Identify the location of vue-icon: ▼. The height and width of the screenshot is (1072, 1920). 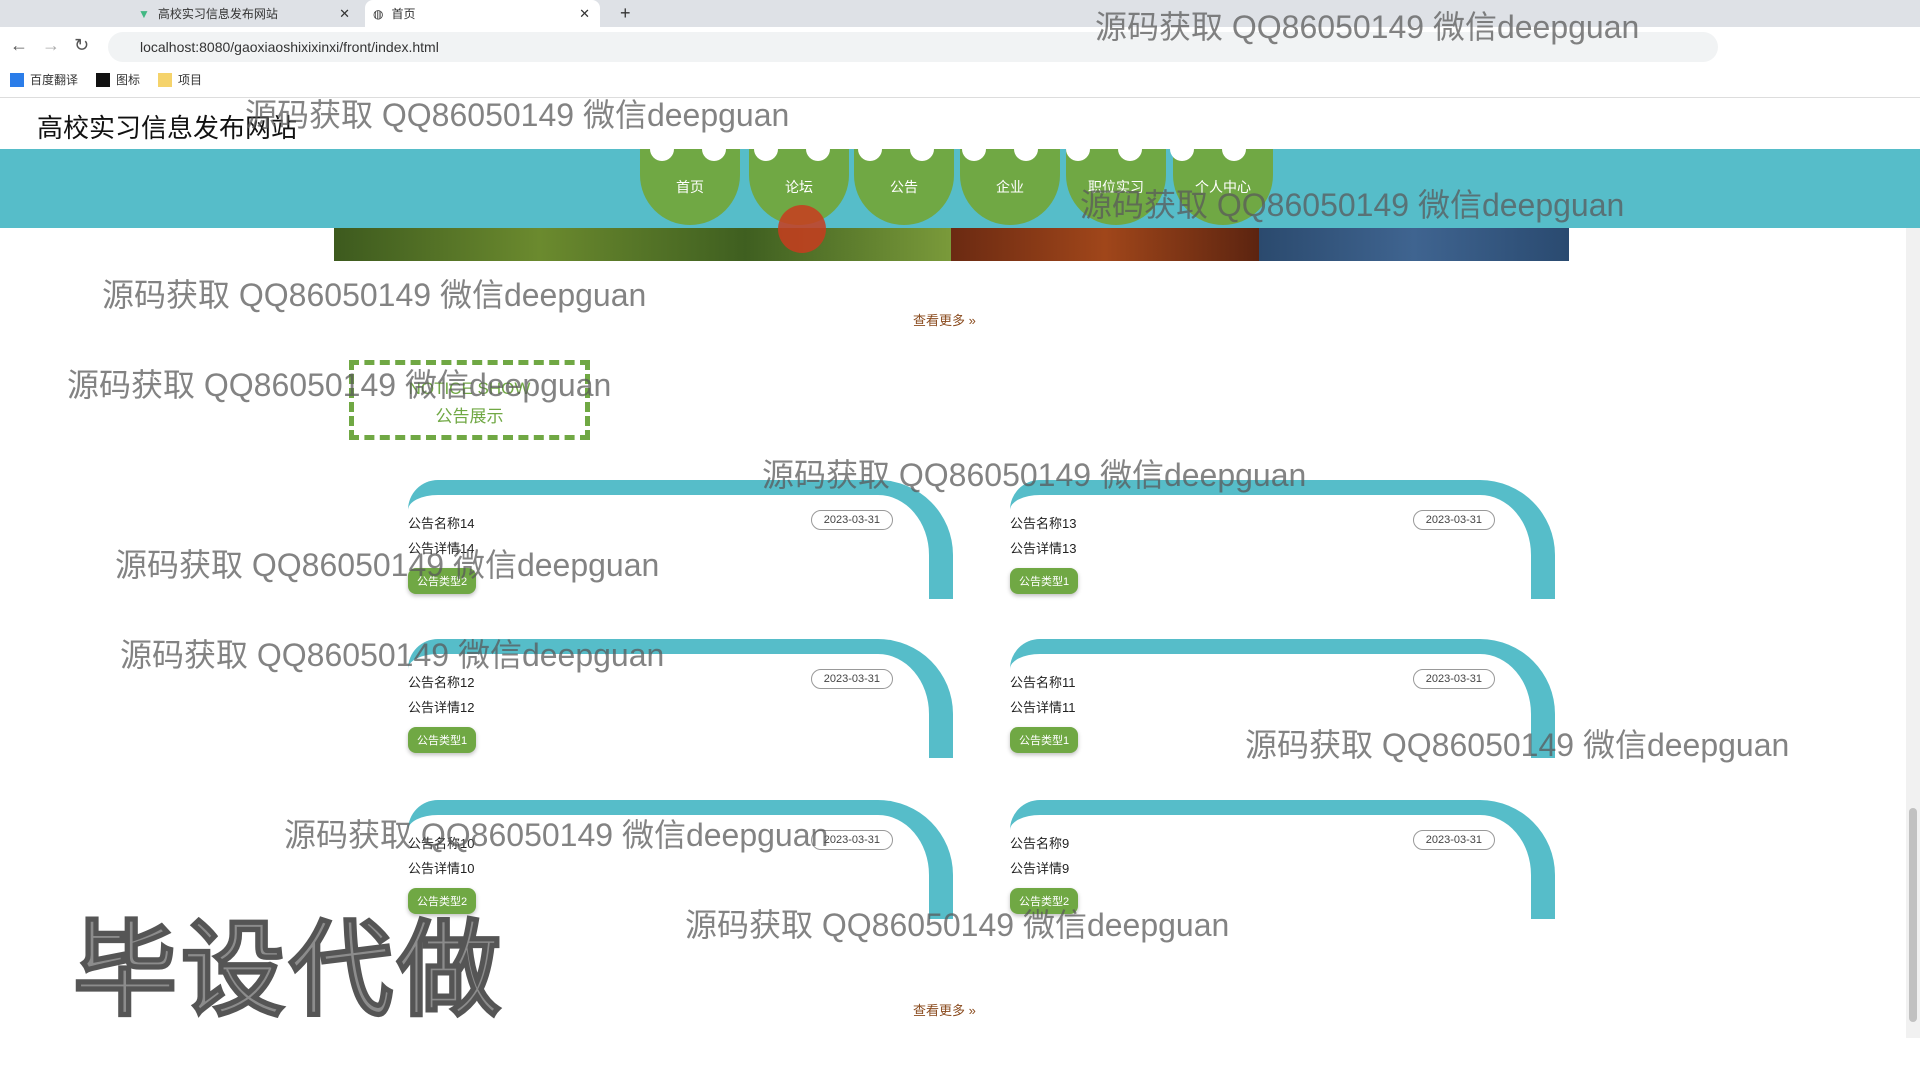
(144, 13).